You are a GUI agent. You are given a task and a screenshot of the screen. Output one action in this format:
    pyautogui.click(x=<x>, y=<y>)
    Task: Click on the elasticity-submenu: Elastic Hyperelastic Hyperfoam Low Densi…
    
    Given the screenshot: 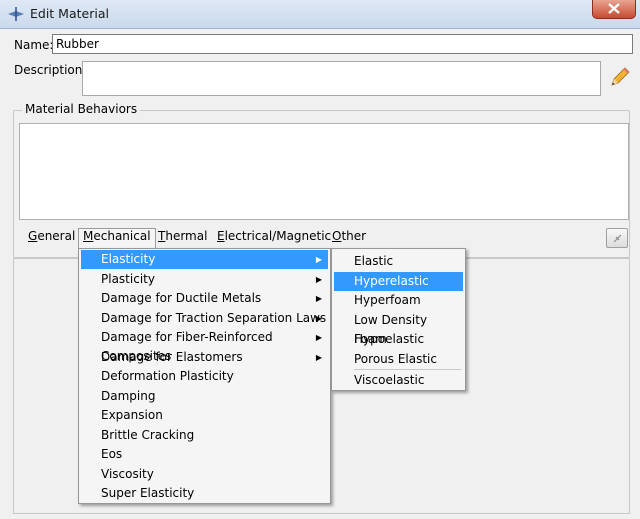 What is the action you would take?
    pyautogui.click(x=398, y=319)
    